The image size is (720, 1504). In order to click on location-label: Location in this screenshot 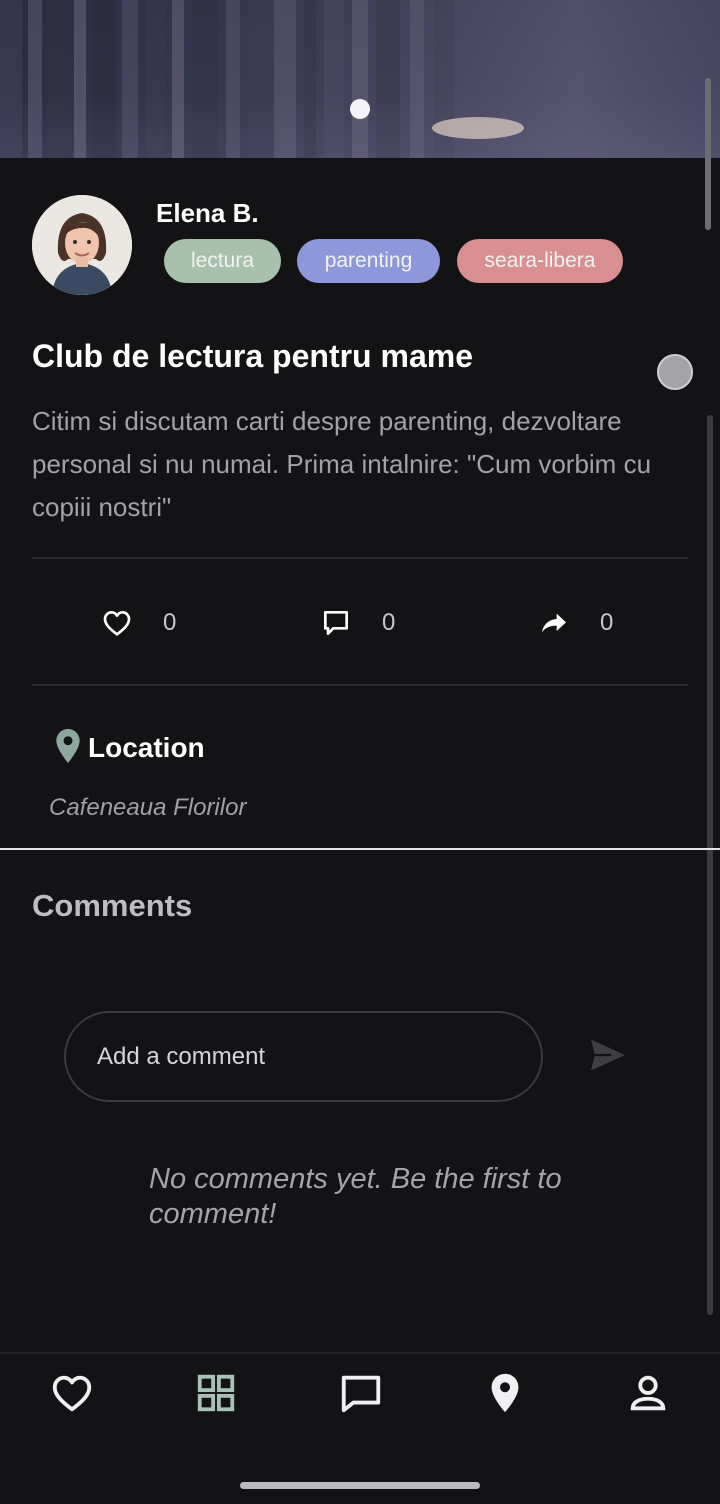, I will do `click(146, 747)`.